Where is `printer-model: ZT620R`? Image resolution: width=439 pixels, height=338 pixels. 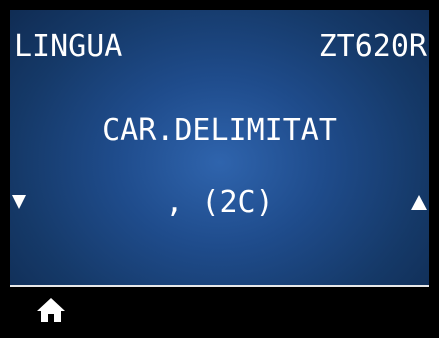 printer-model: ZT620R is located at coordinates (372, 46).